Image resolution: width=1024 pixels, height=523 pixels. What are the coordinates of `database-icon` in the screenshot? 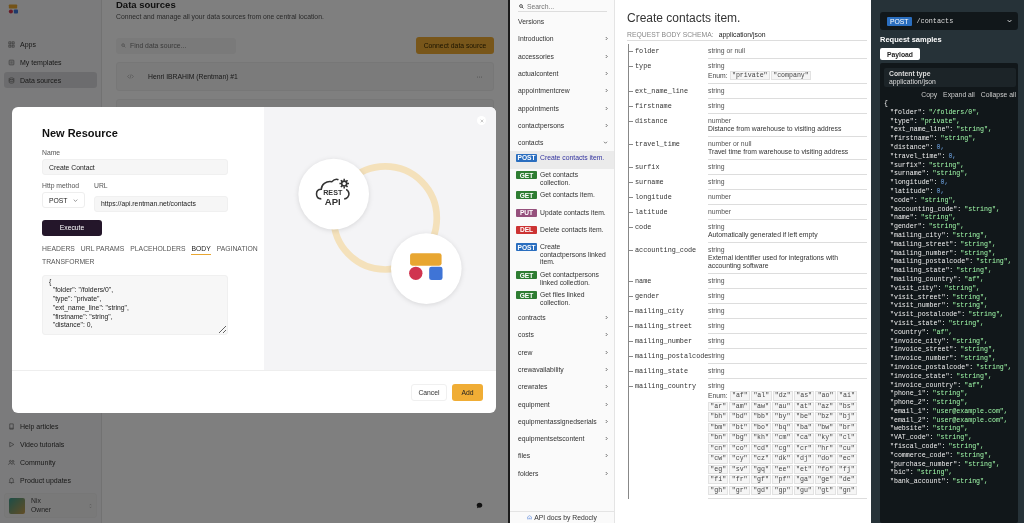 It's located at (11, 80).